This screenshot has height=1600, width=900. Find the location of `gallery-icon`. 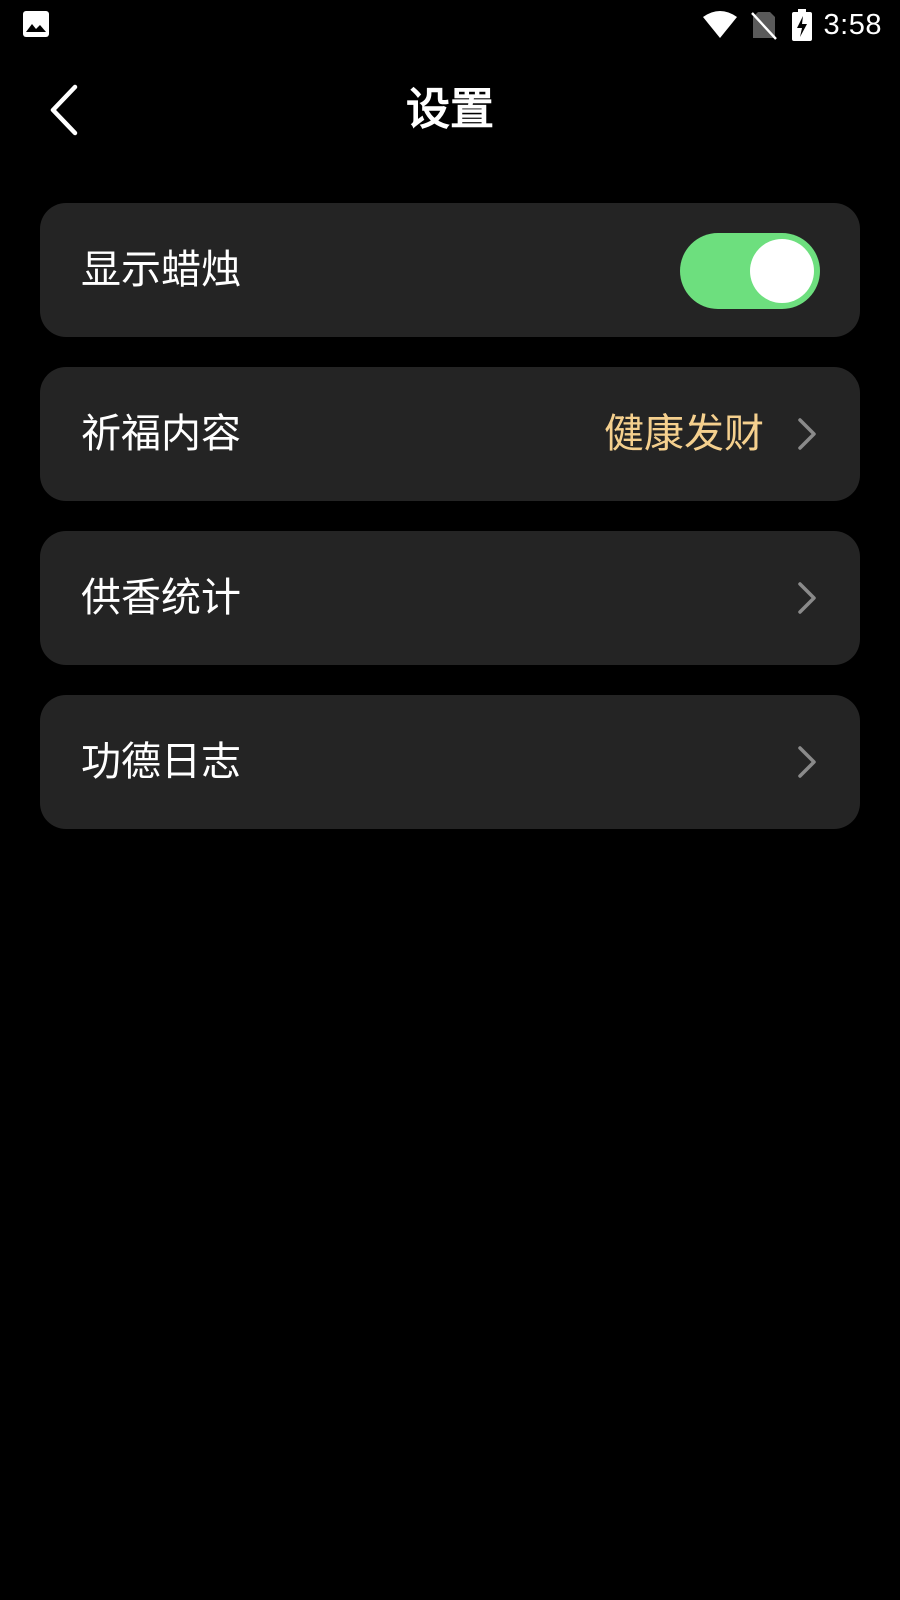

gallery-icon is located at coordinates (36, 24).